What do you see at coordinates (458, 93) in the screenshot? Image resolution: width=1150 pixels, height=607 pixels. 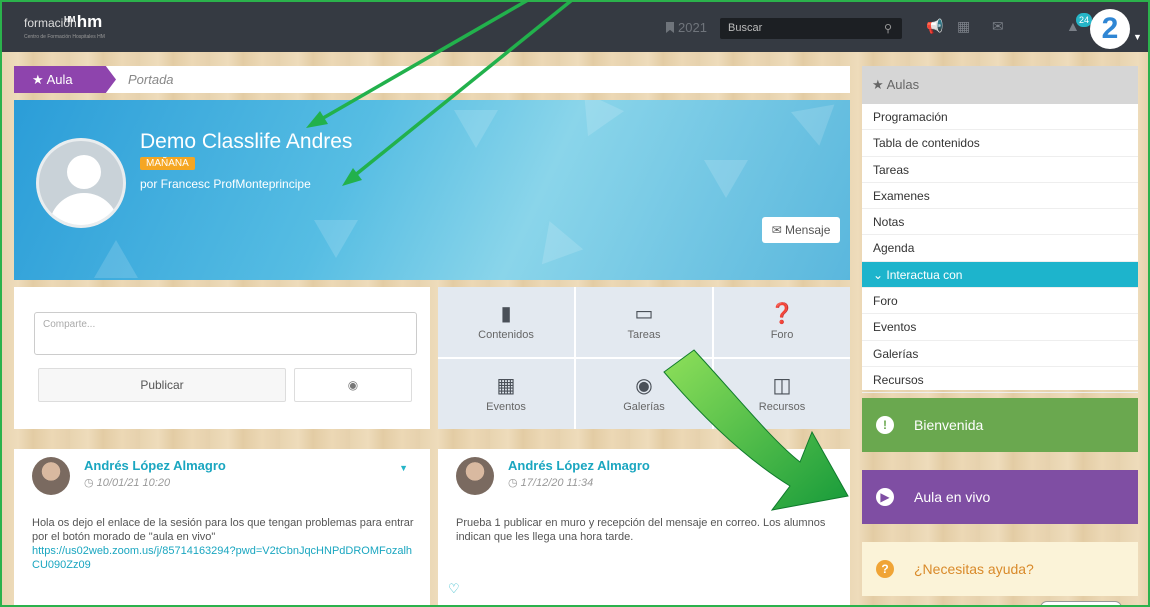 I see `annotation-arrow` at bounding box center [458, 93].